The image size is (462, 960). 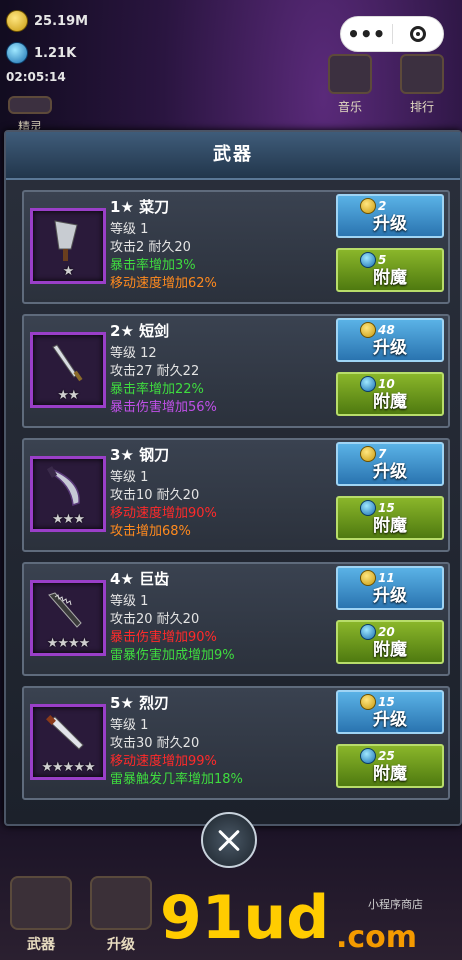 I want to click on weapon-slot: ★★★★★, so click(x=68, y=742).